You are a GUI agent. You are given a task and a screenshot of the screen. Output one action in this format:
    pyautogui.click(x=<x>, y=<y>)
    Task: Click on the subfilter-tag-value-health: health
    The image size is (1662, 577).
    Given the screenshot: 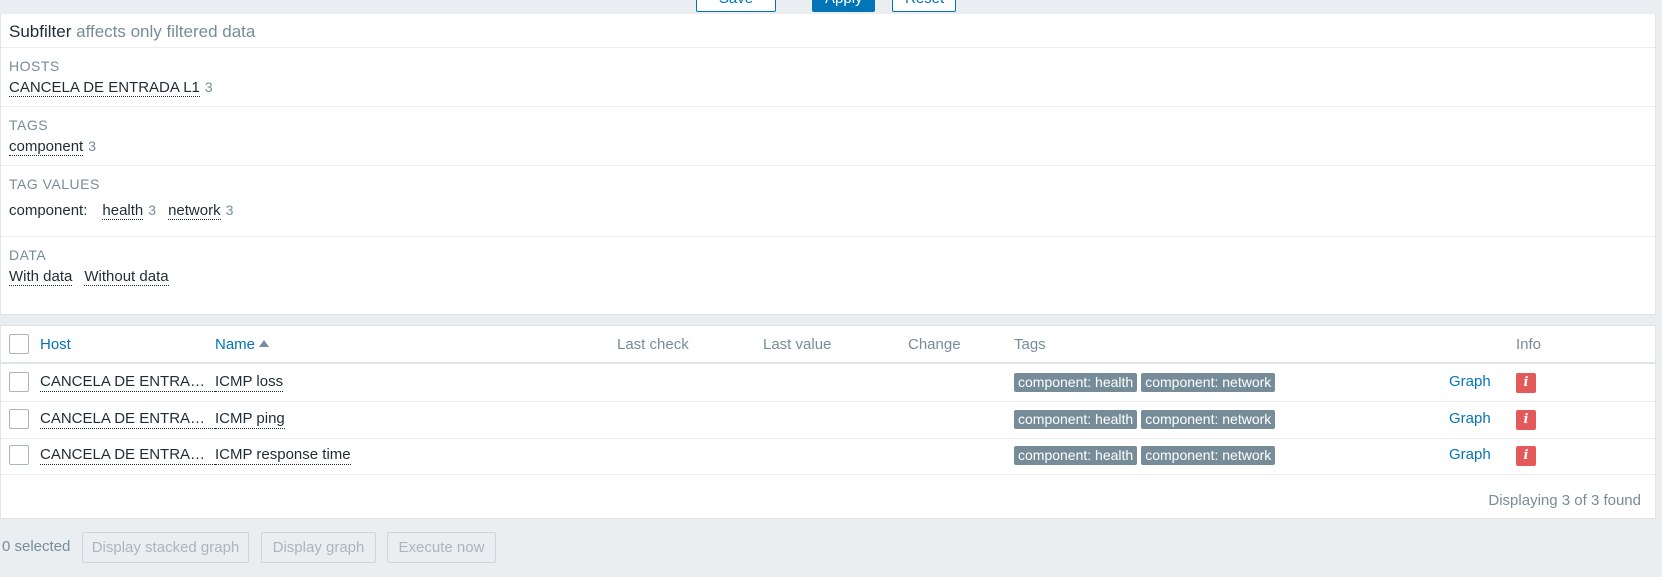 What is the action you would take?
    pyautogui.click(x=123, y=211)
    